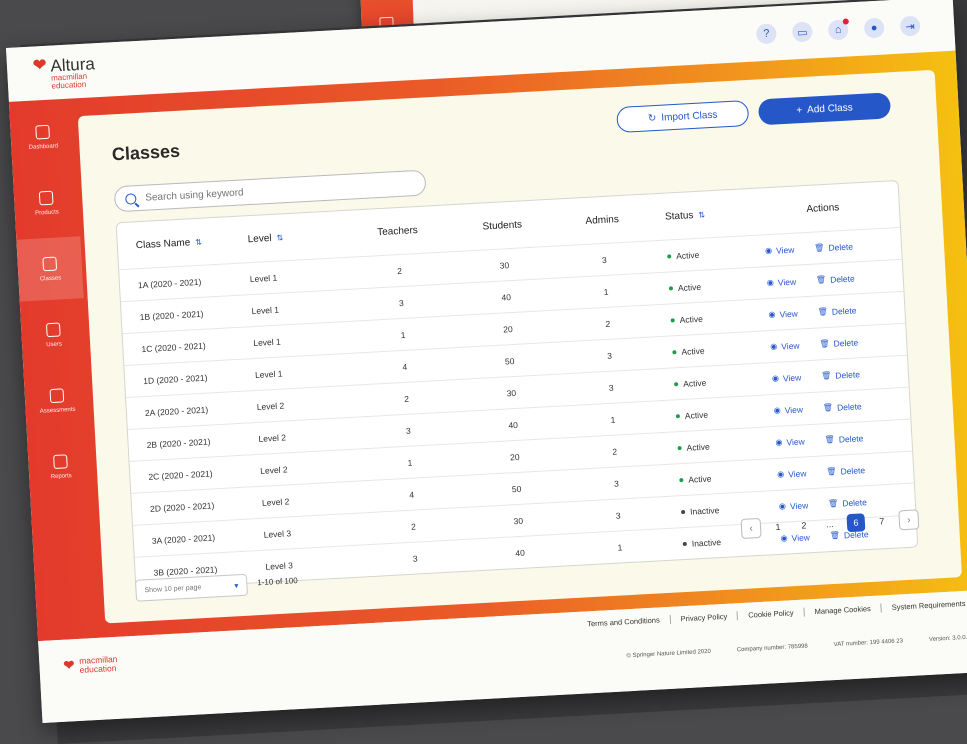  Describe the element at coordinates (856, 523) in the screenshot. I see `page-6: 6` at that location.